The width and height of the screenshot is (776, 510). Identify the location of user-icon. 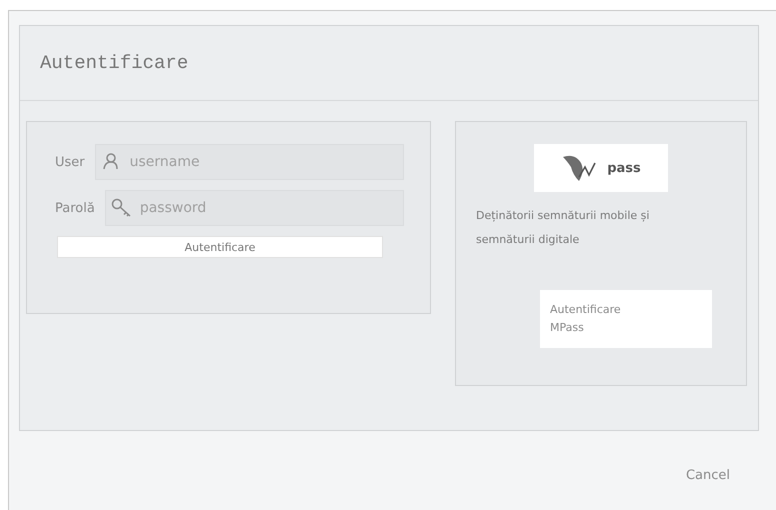
(109, 161).